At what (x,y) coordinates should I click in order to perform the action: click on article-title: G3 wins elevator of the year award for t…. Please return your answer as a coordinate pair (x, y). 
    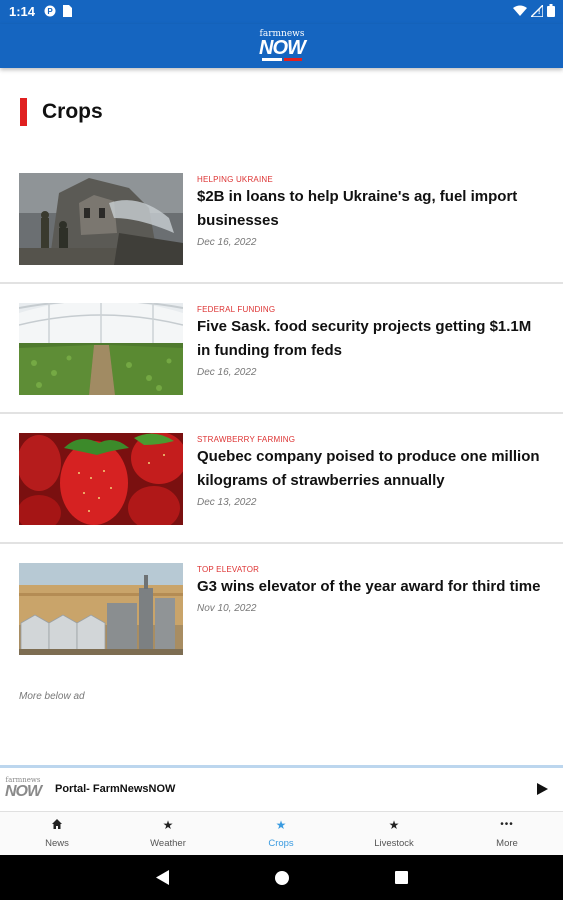
    Looking at the image, I should click on (372, 587).